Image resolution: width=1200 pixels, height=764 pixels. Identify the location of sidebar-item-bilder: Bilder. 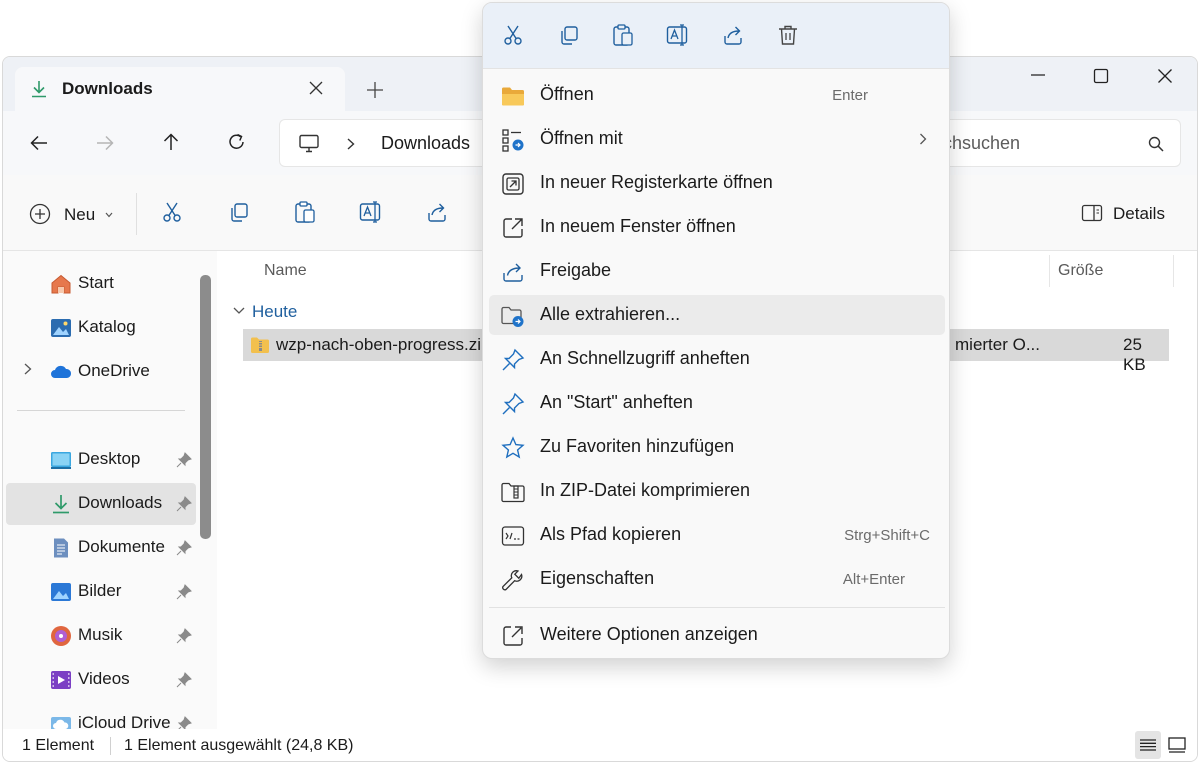
(101, 592).